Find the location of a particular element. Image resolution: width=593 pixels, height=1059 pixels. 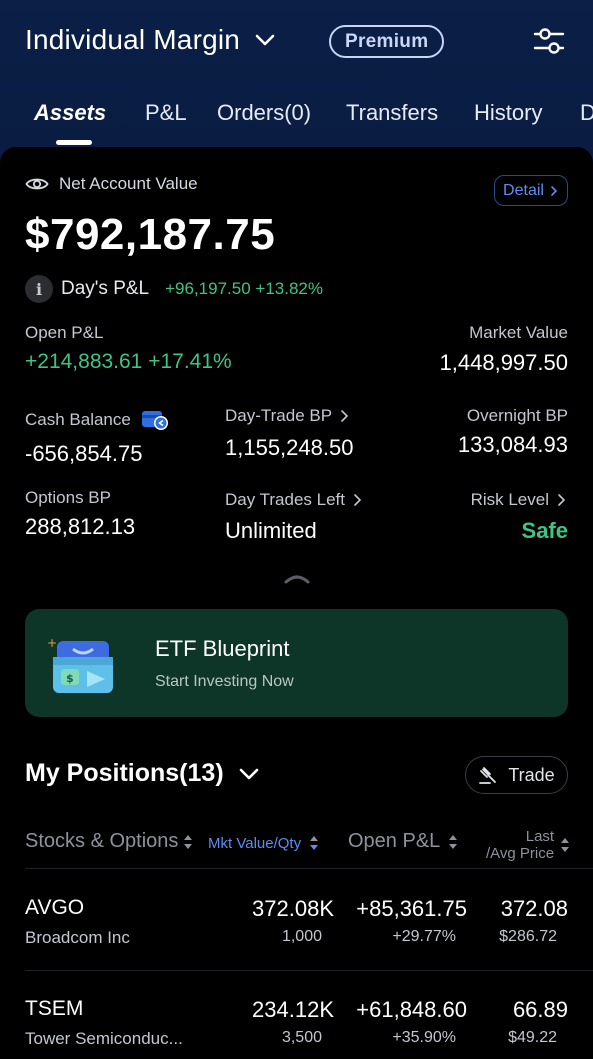

position-mkt-value: 234.12K is located at coordinates (293, 1009).